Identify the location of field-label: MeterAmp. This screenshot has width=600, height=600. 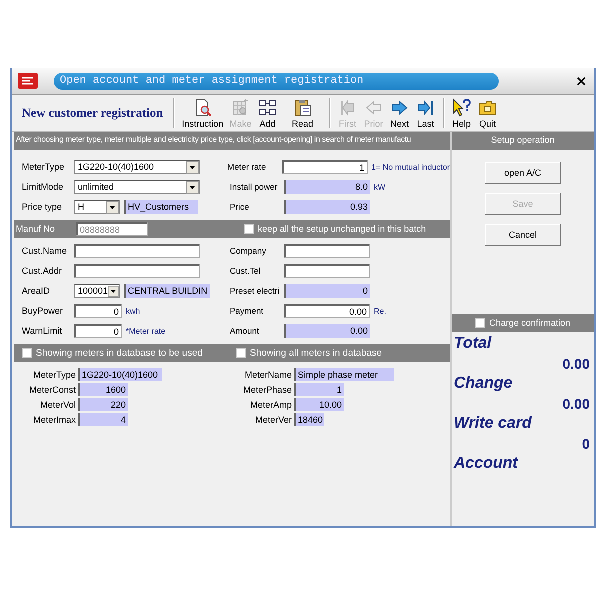
(271, 405).